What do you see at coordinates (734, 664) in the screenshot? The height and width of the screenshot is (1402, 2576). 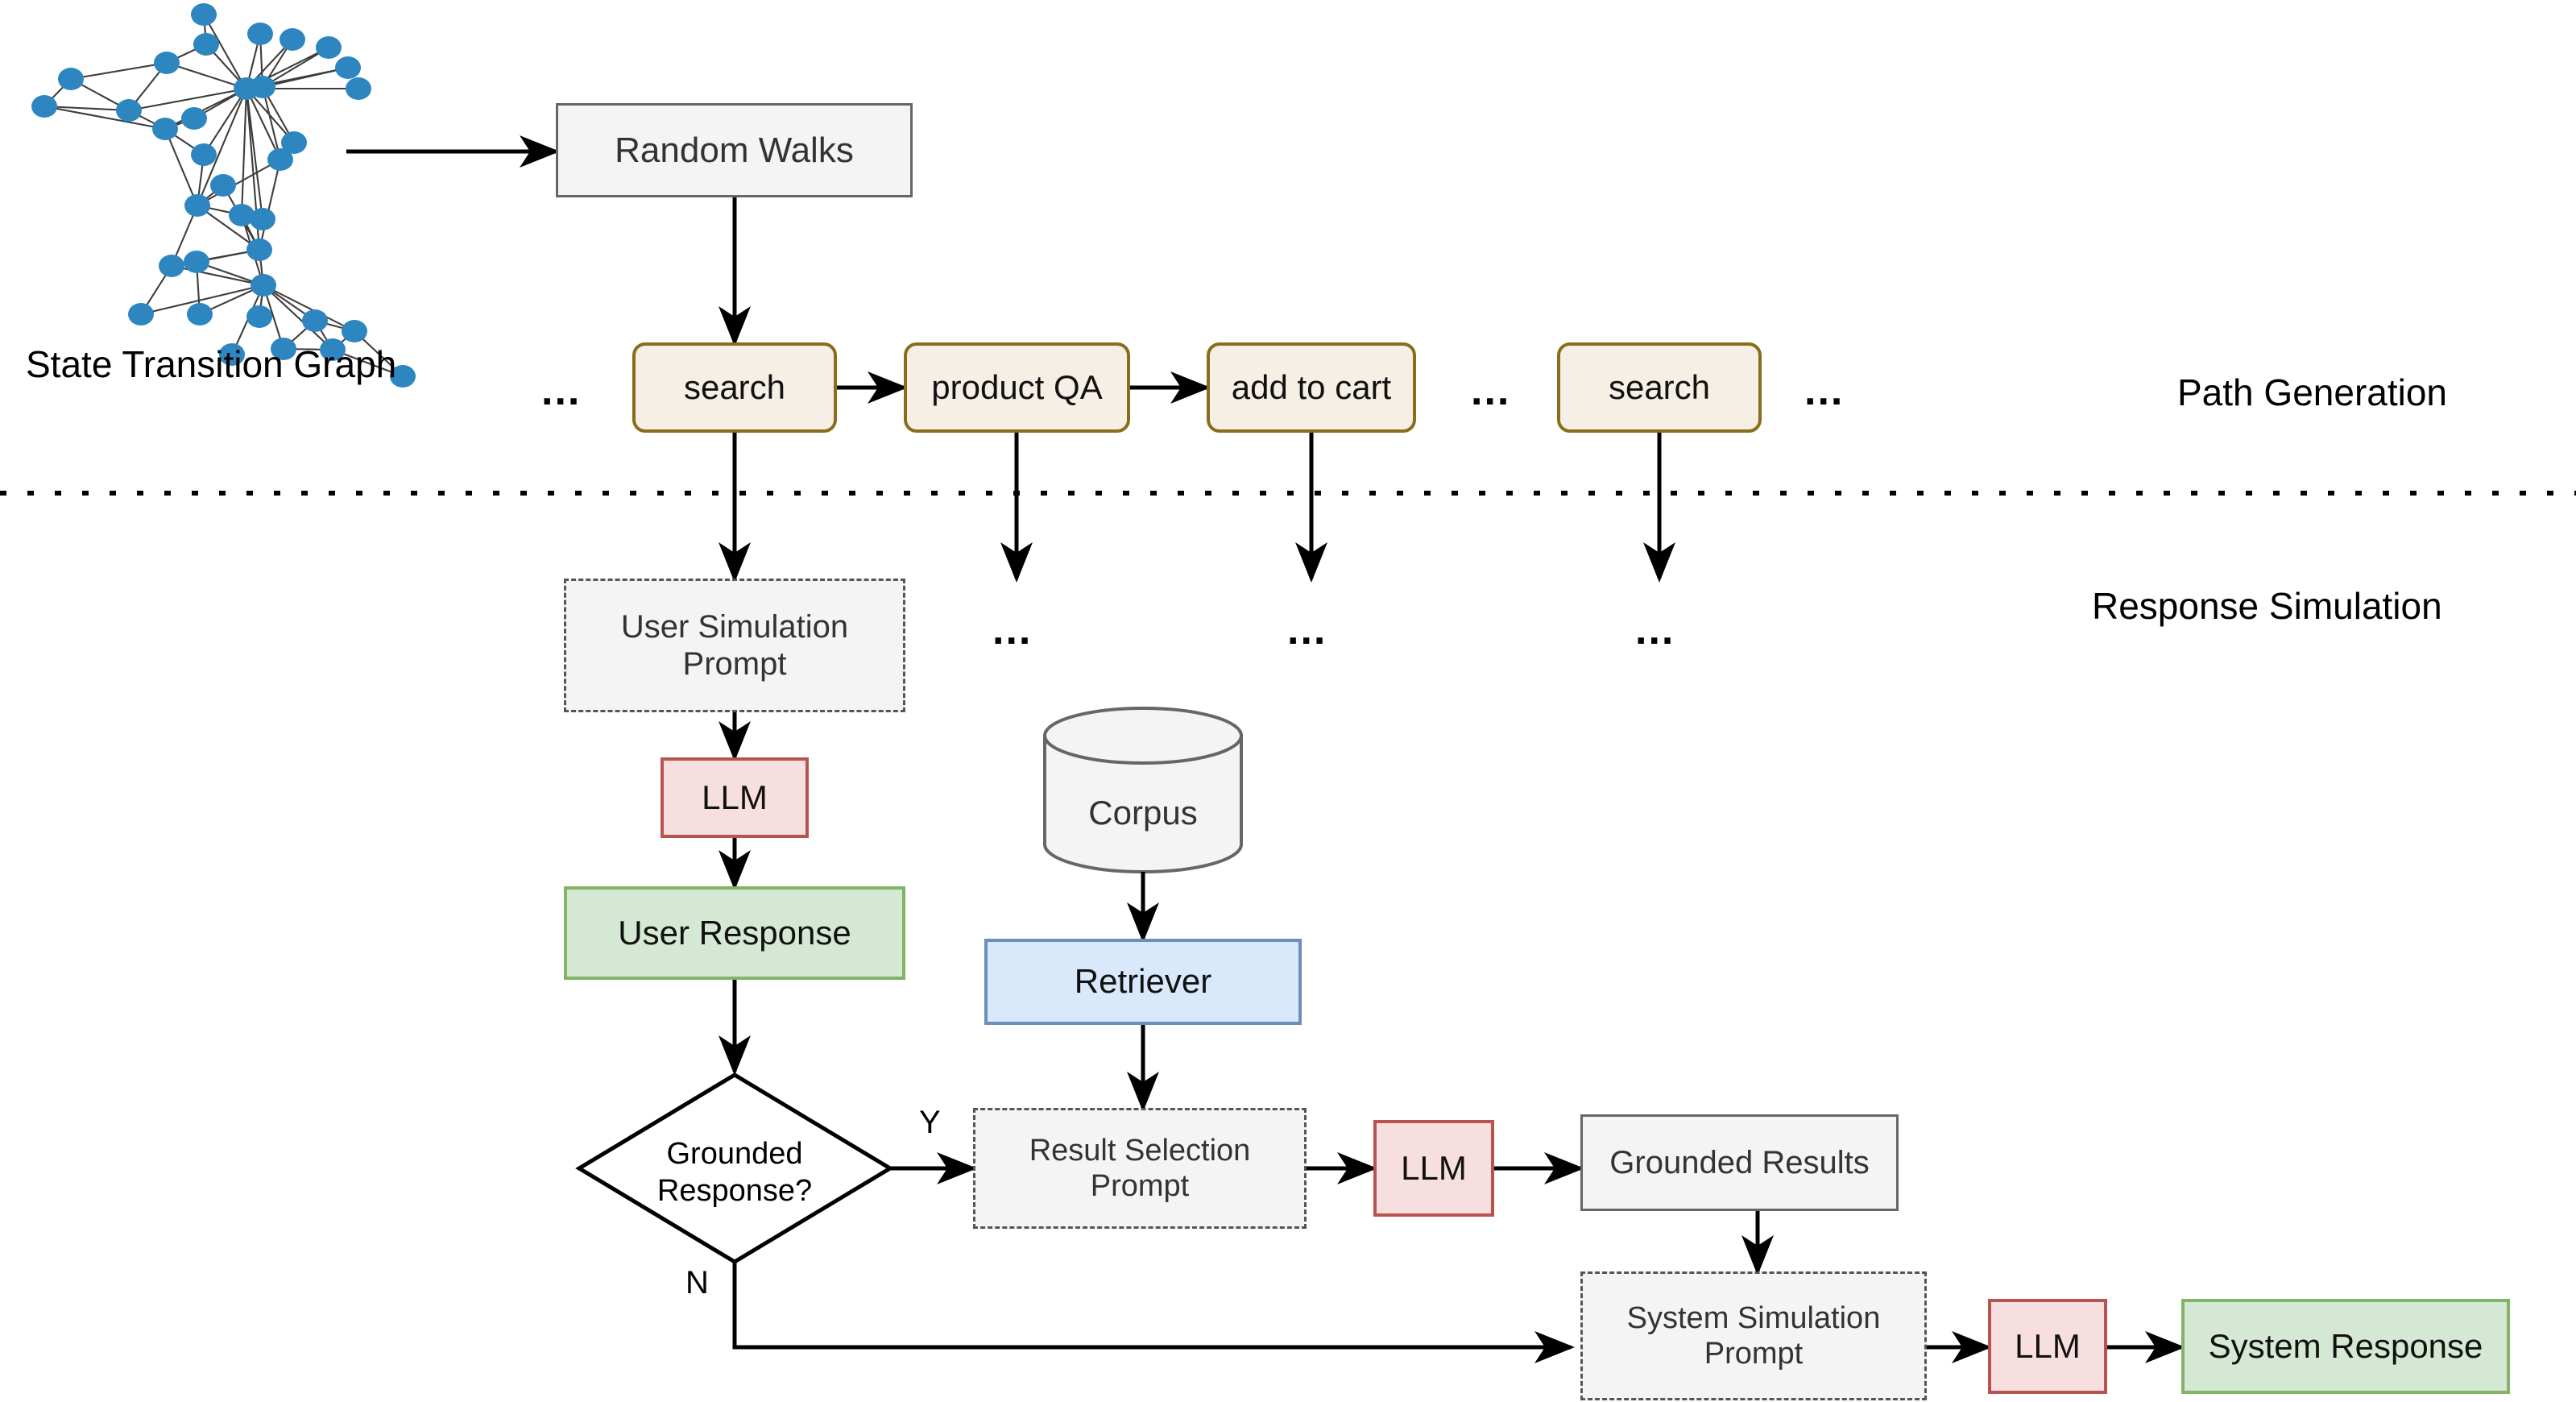 I see `user-simulation-prompt-line-2: Prompt` at bounding box center [734, 664].